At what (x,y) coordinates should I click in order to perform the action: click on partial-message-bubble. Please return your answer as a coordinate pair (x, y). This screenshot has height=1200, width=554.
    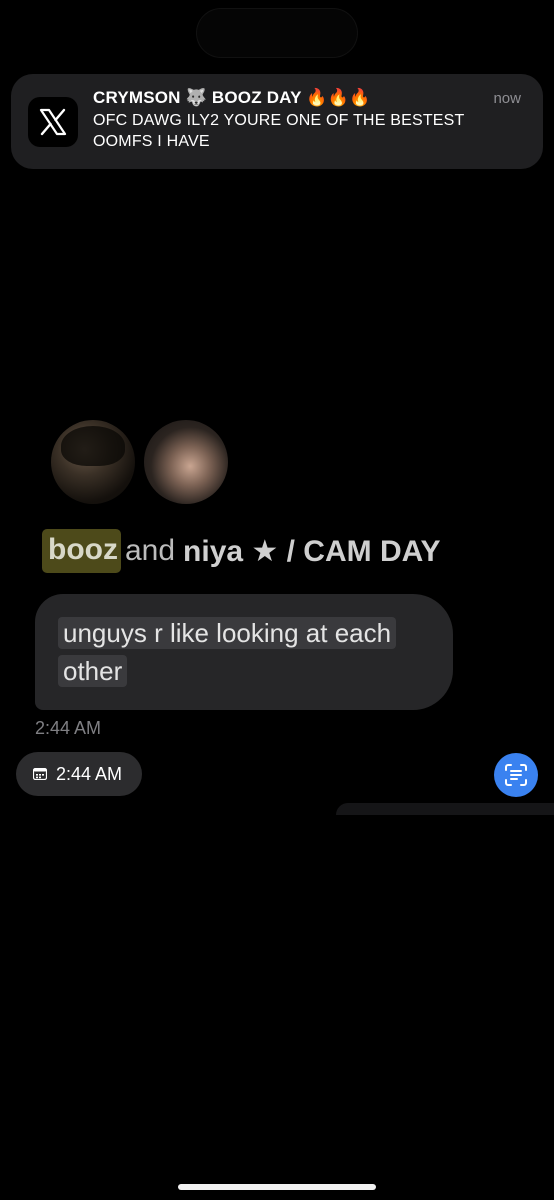
    Looking at the image, I should click on (445, 809).